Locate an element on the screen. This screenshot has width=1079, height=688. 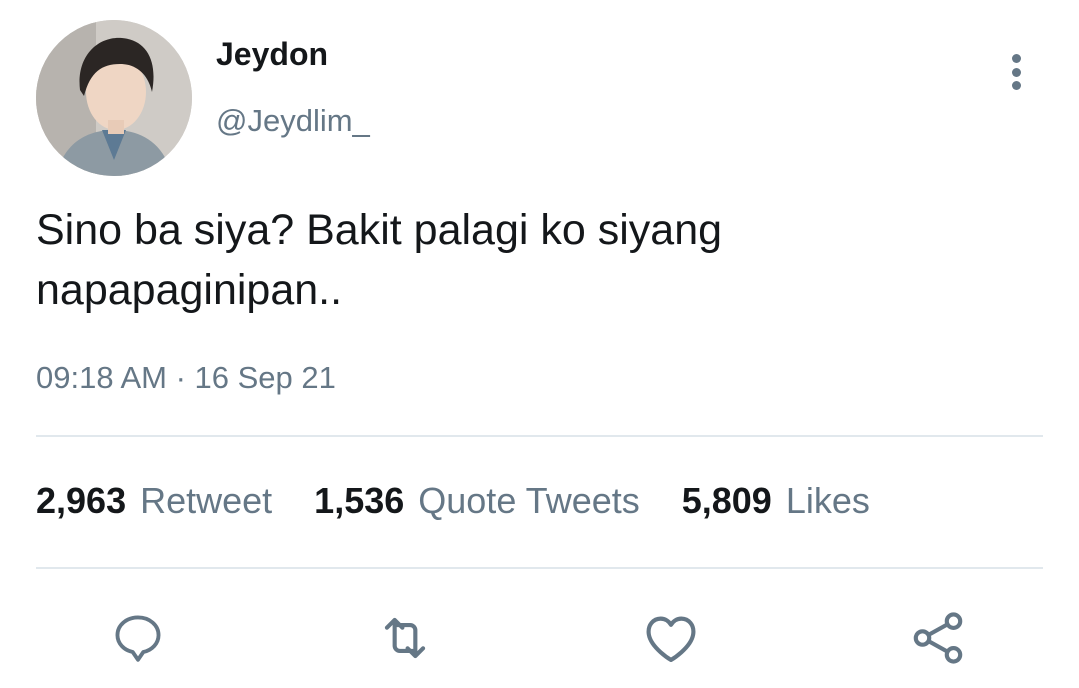
share-button is located at coordinates (938, 638).